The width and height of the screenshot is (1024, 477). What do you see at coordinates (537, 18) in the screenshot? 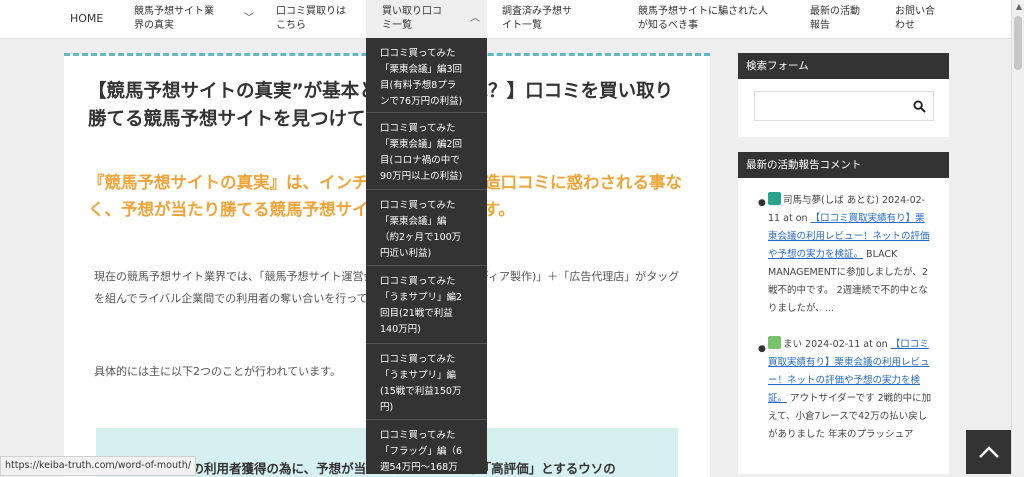
I see `nav-investigated-sites-label: 調査済み予想サ イト一覧` at bounding box center [537, 18].